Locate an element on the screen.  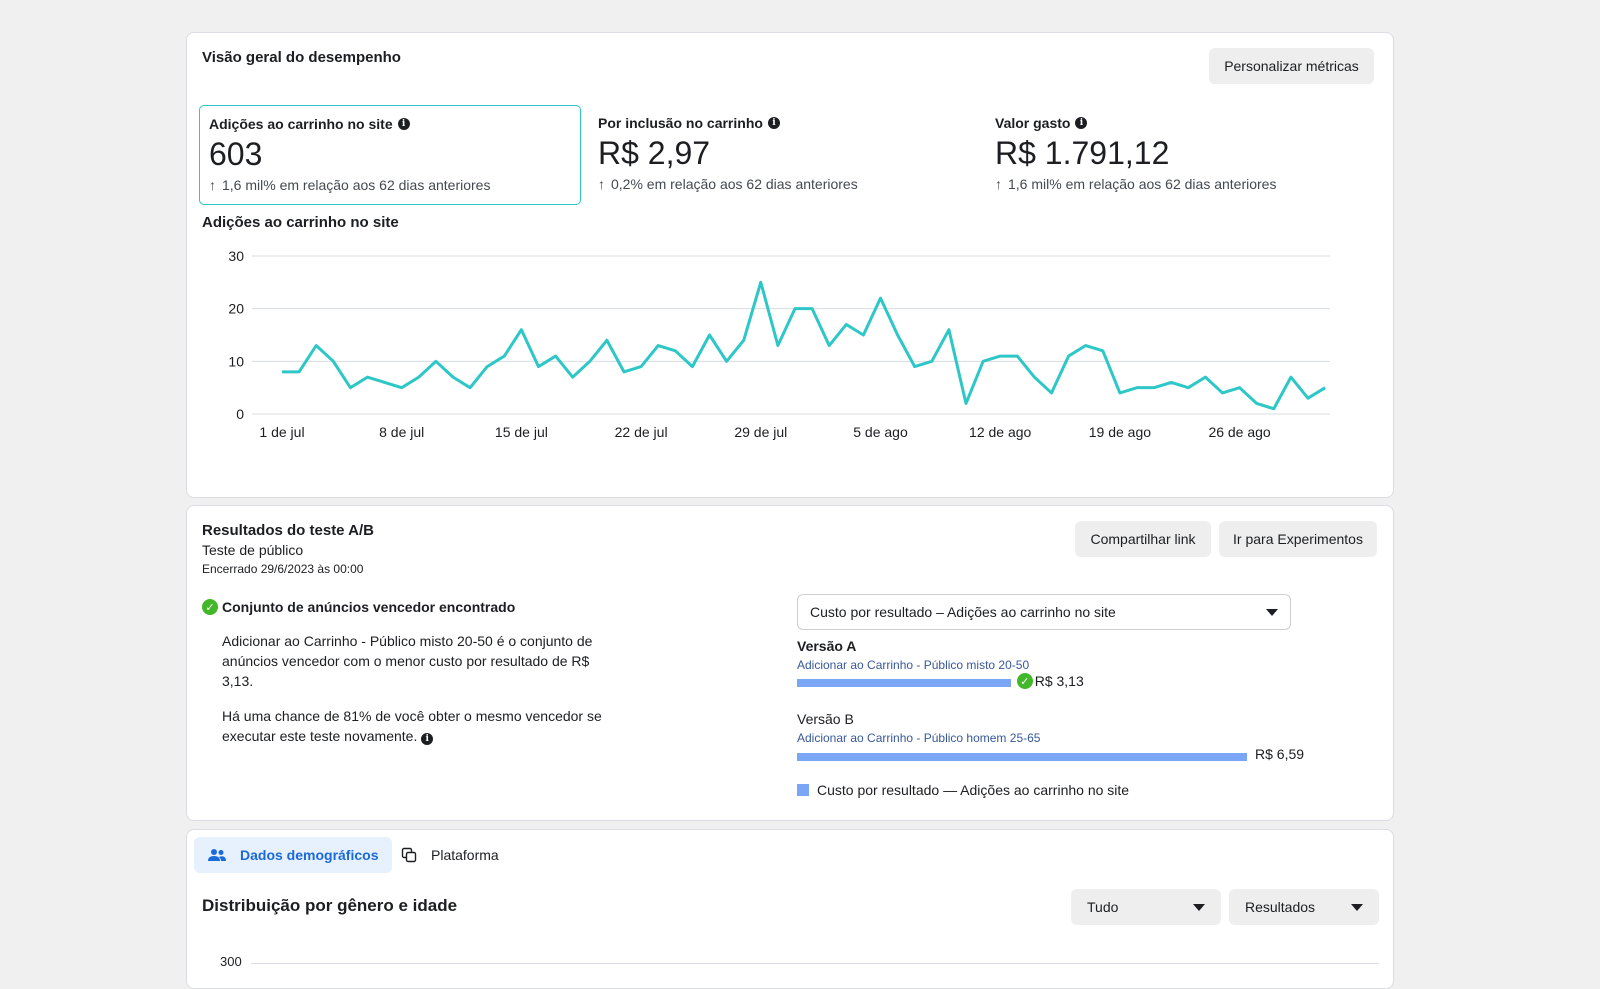
x-tick-label: 12 de ago is located at coordinates (1000, 432).